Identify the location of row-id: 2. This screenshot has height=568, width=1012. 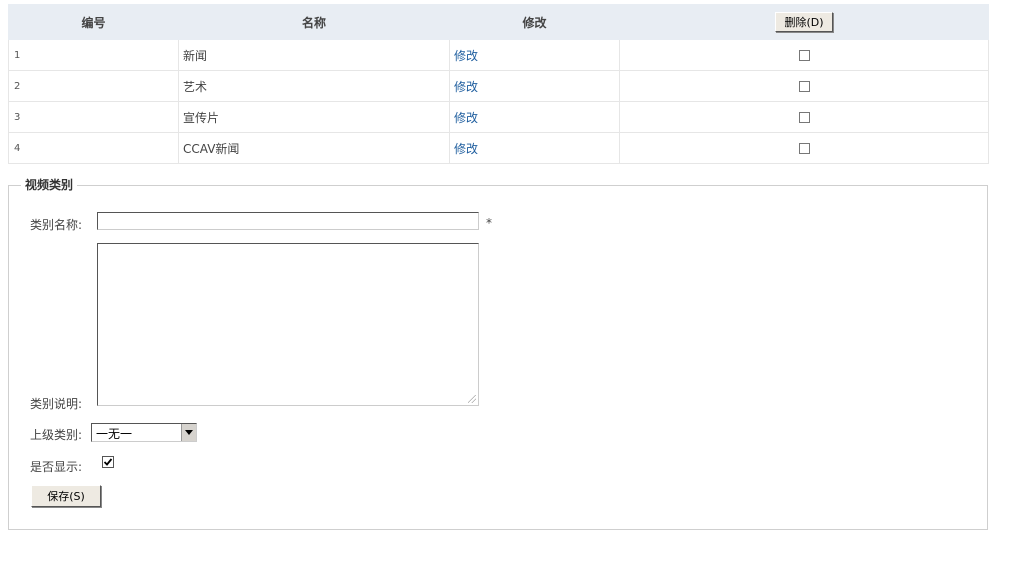
(93, 86).